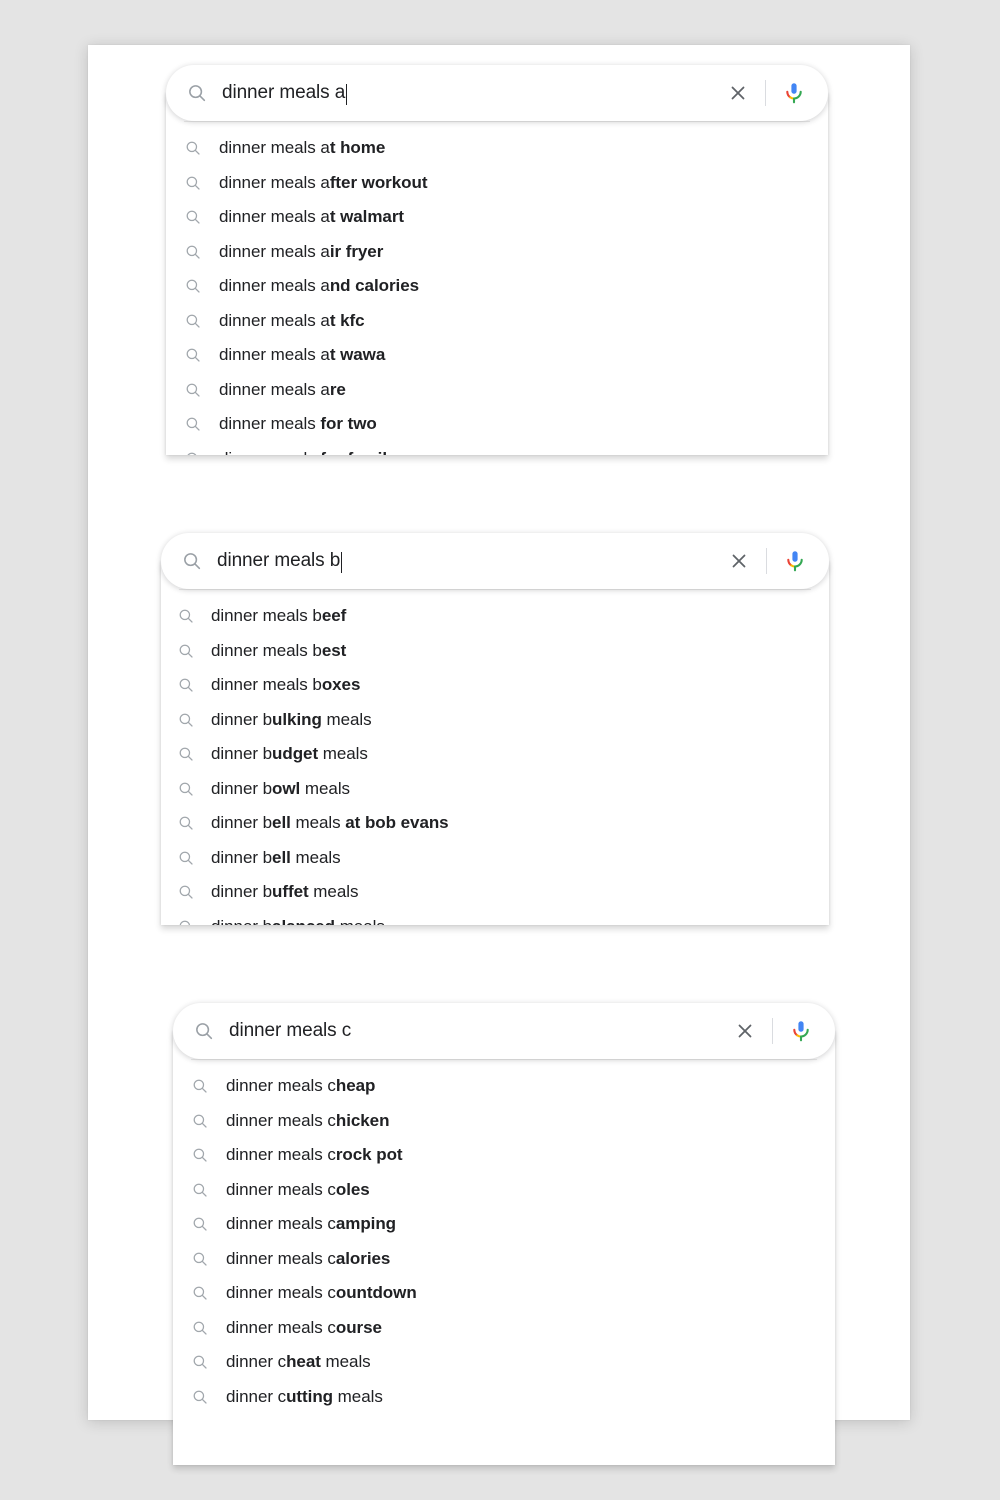  Describe the element at coordinates (279, 616) in the screenshot. I see `suggestion-label: dinner meals beef` at that location.